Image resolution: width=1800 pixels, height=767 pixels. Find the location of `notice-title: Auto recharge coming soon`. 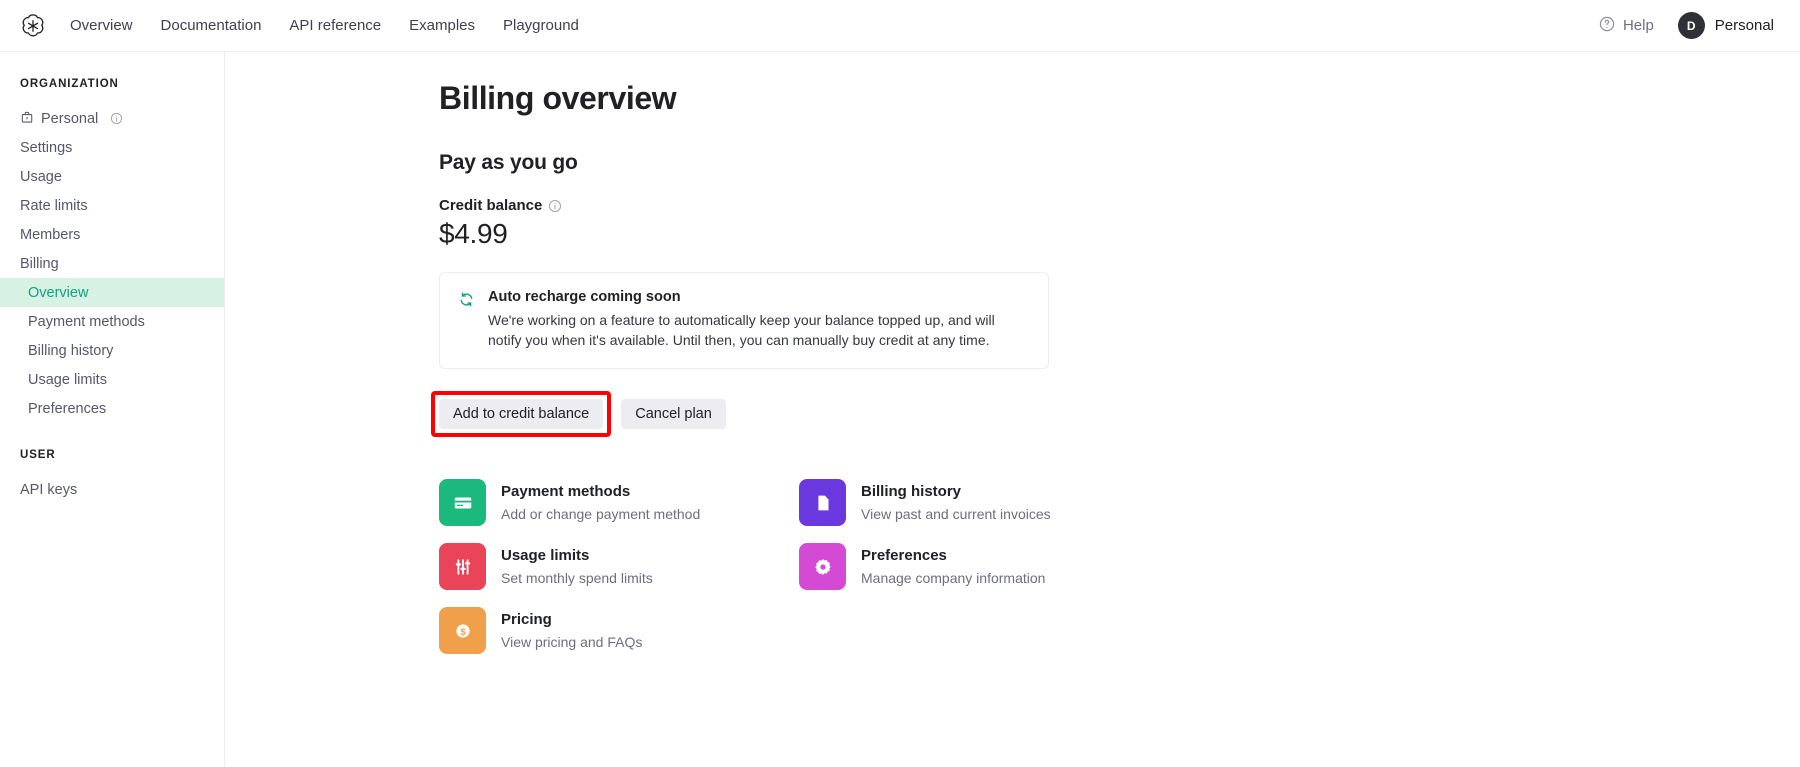

notice-title: Auto recharge coming soon is located at coordinates (584, 297).